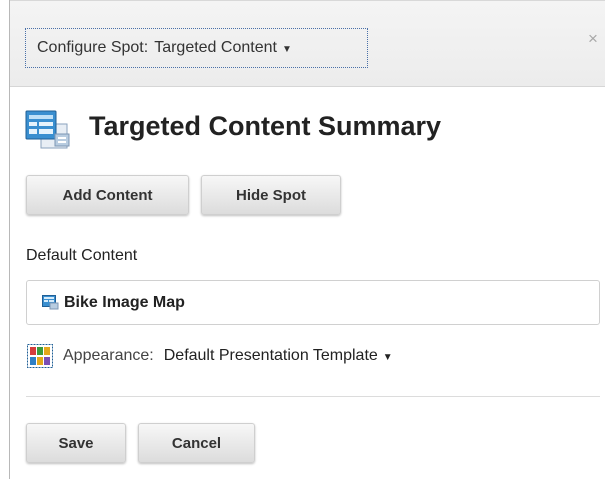 Image resolution: width=605 pixels, height=479 pixels. I want to click on add-content-button: Add Content, so click(107, 195).